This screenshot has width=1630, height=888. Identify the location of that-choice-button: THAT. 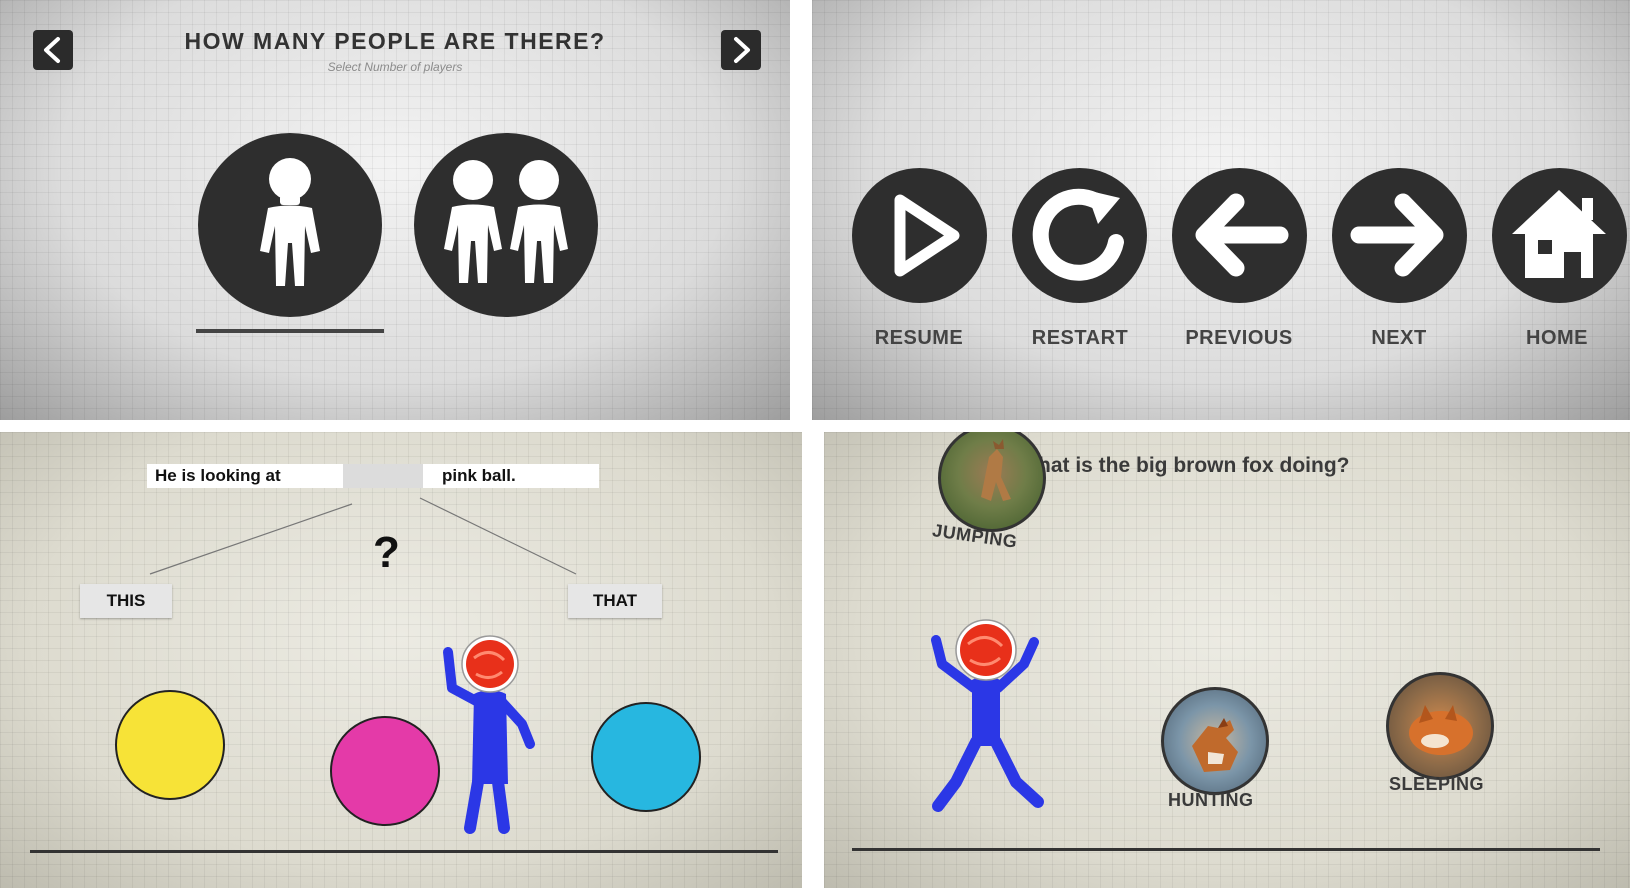
(615, 601).